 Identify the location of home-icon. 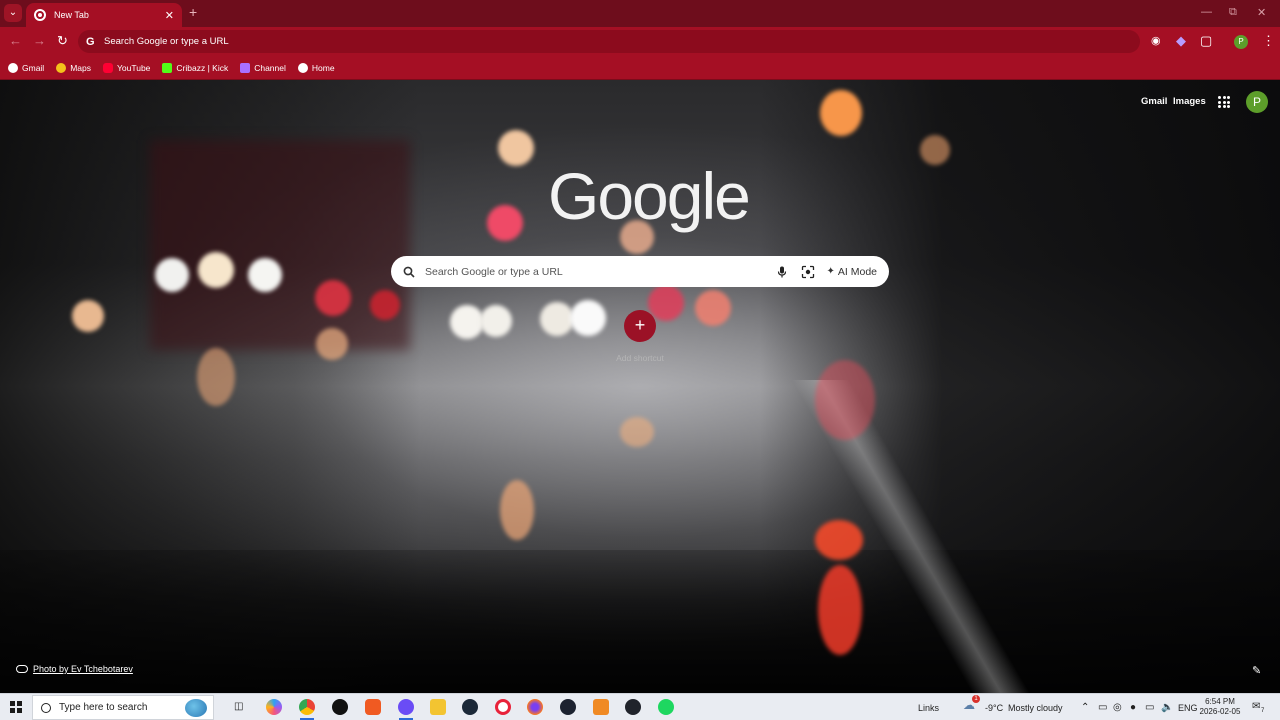
(302, 67).